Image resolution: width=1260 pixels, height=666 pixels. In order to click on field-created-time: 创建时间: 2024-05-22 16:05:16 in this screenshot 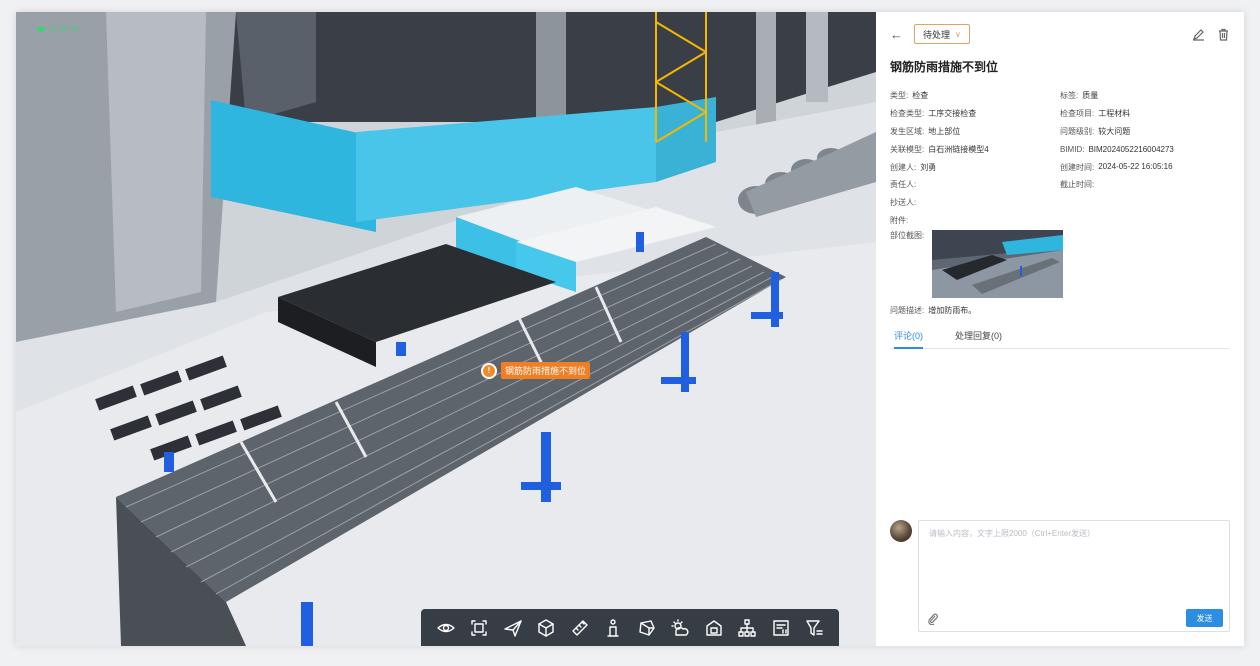, I will do `click(1145, 167)`.